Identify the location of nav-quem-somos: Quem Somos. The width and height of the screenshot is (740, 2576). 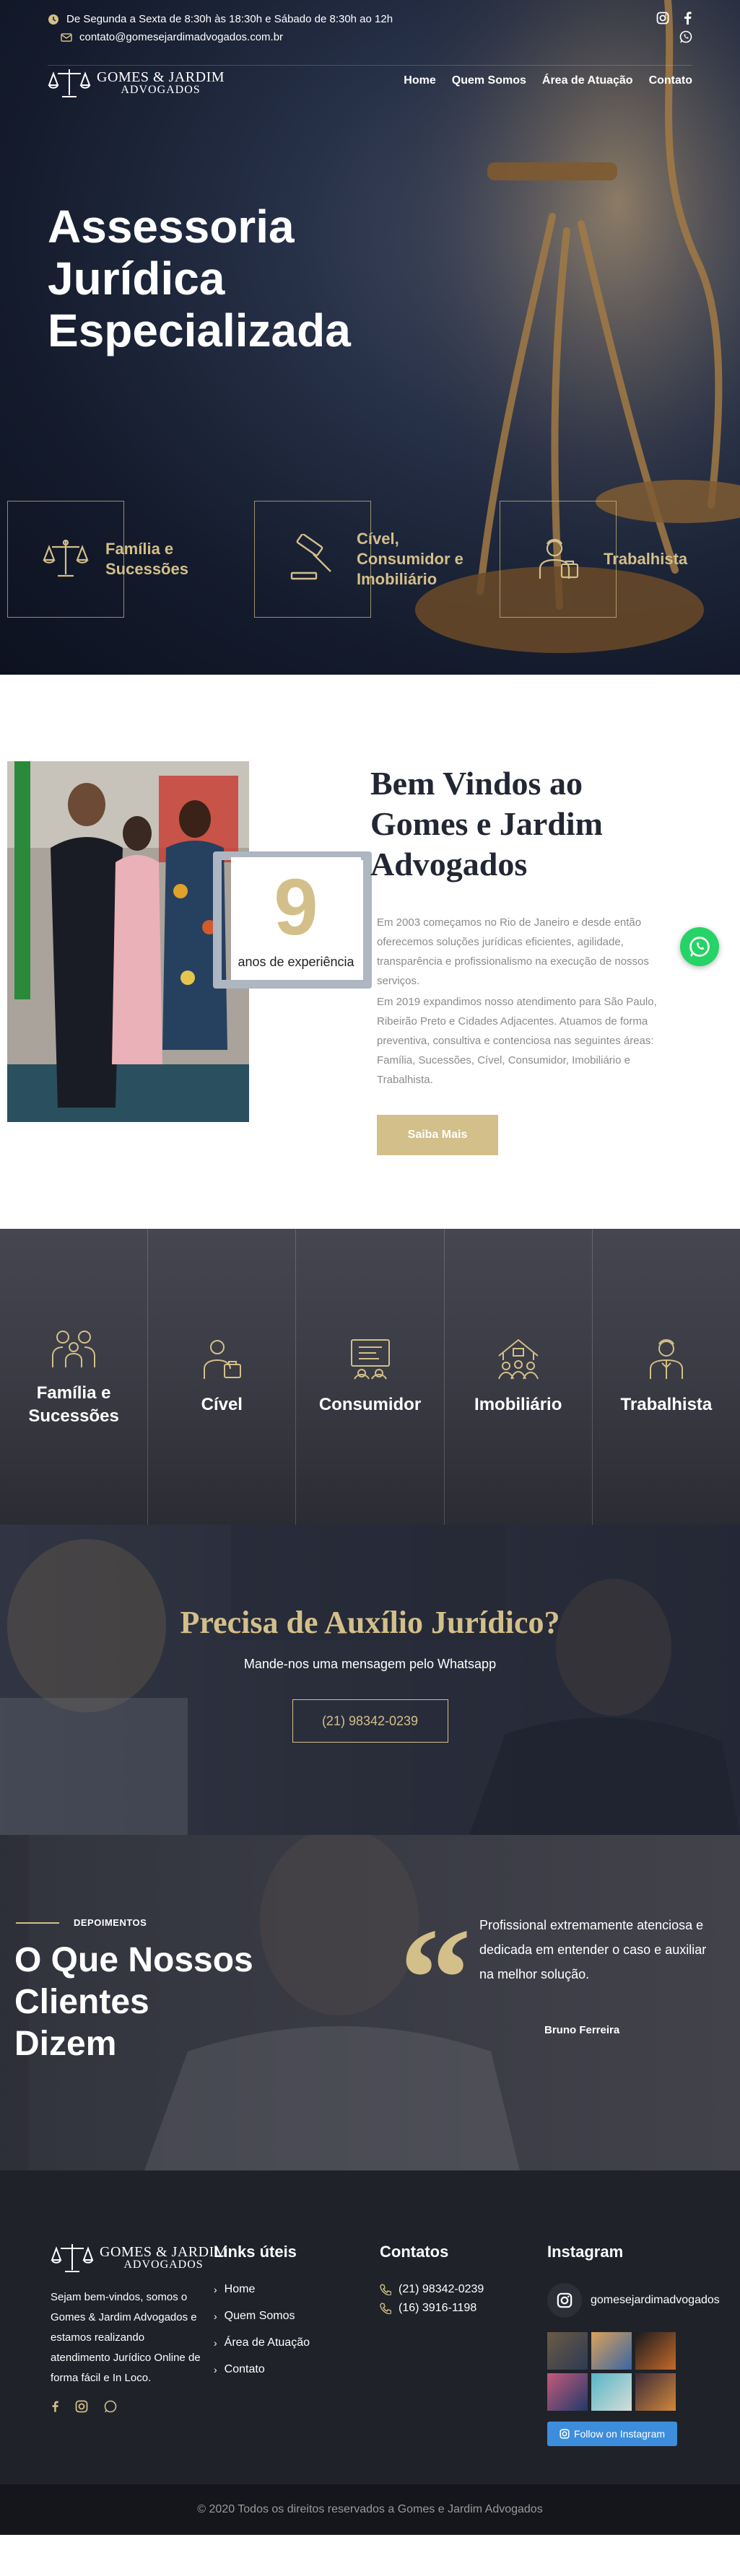
(489, 80).